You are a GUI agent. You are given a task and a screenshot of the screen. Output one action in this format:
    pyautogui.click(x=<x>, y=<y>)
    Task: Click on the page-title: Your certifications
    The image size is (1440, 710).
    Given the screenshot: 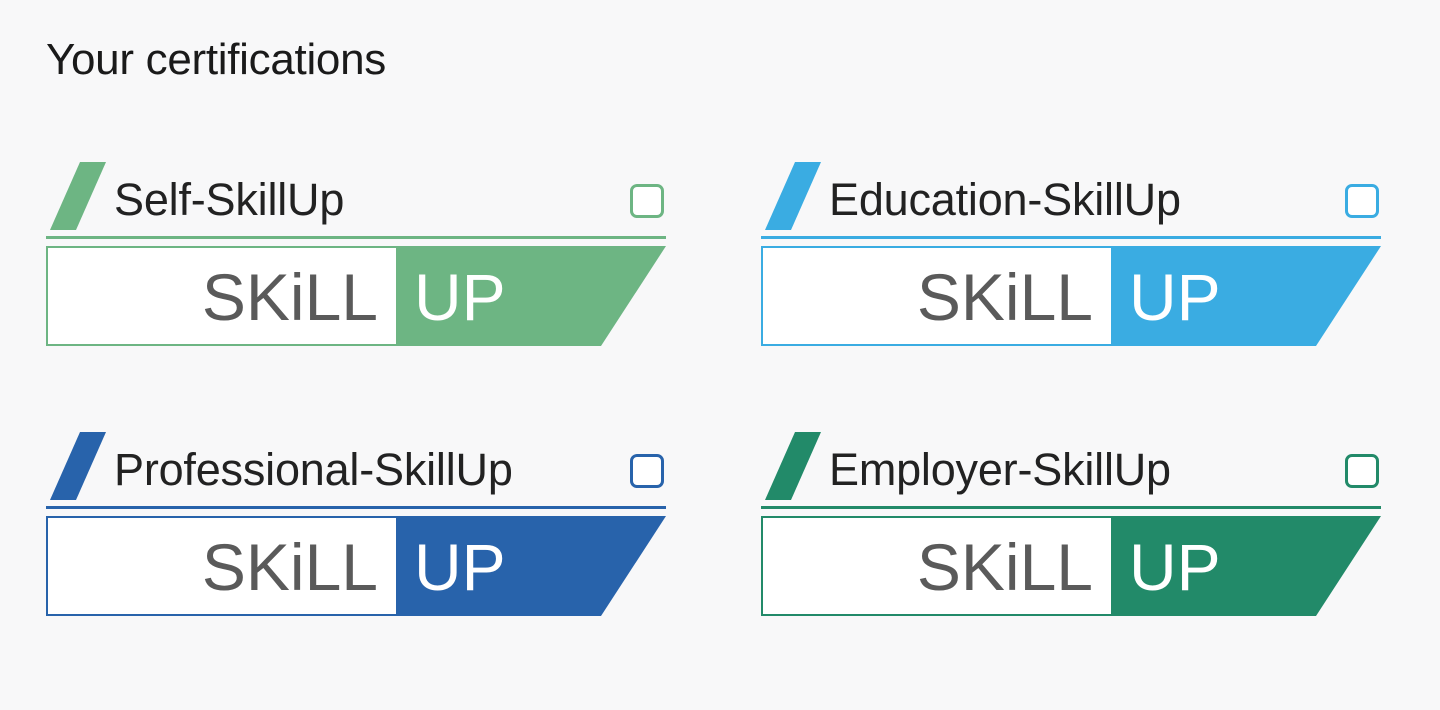 What is the action you would take?
    pyautogui.click(x=216, y=59)
    